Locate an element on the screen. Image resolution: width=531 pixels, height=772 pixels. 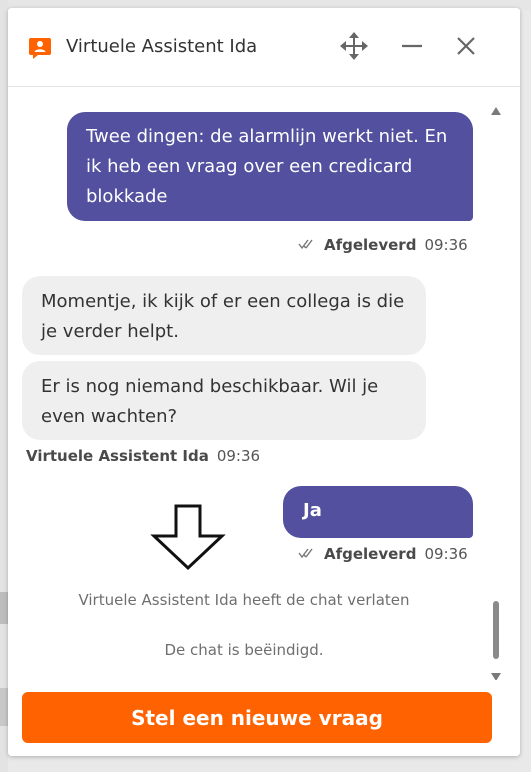
close-icon is located at coordinates (466, 48).